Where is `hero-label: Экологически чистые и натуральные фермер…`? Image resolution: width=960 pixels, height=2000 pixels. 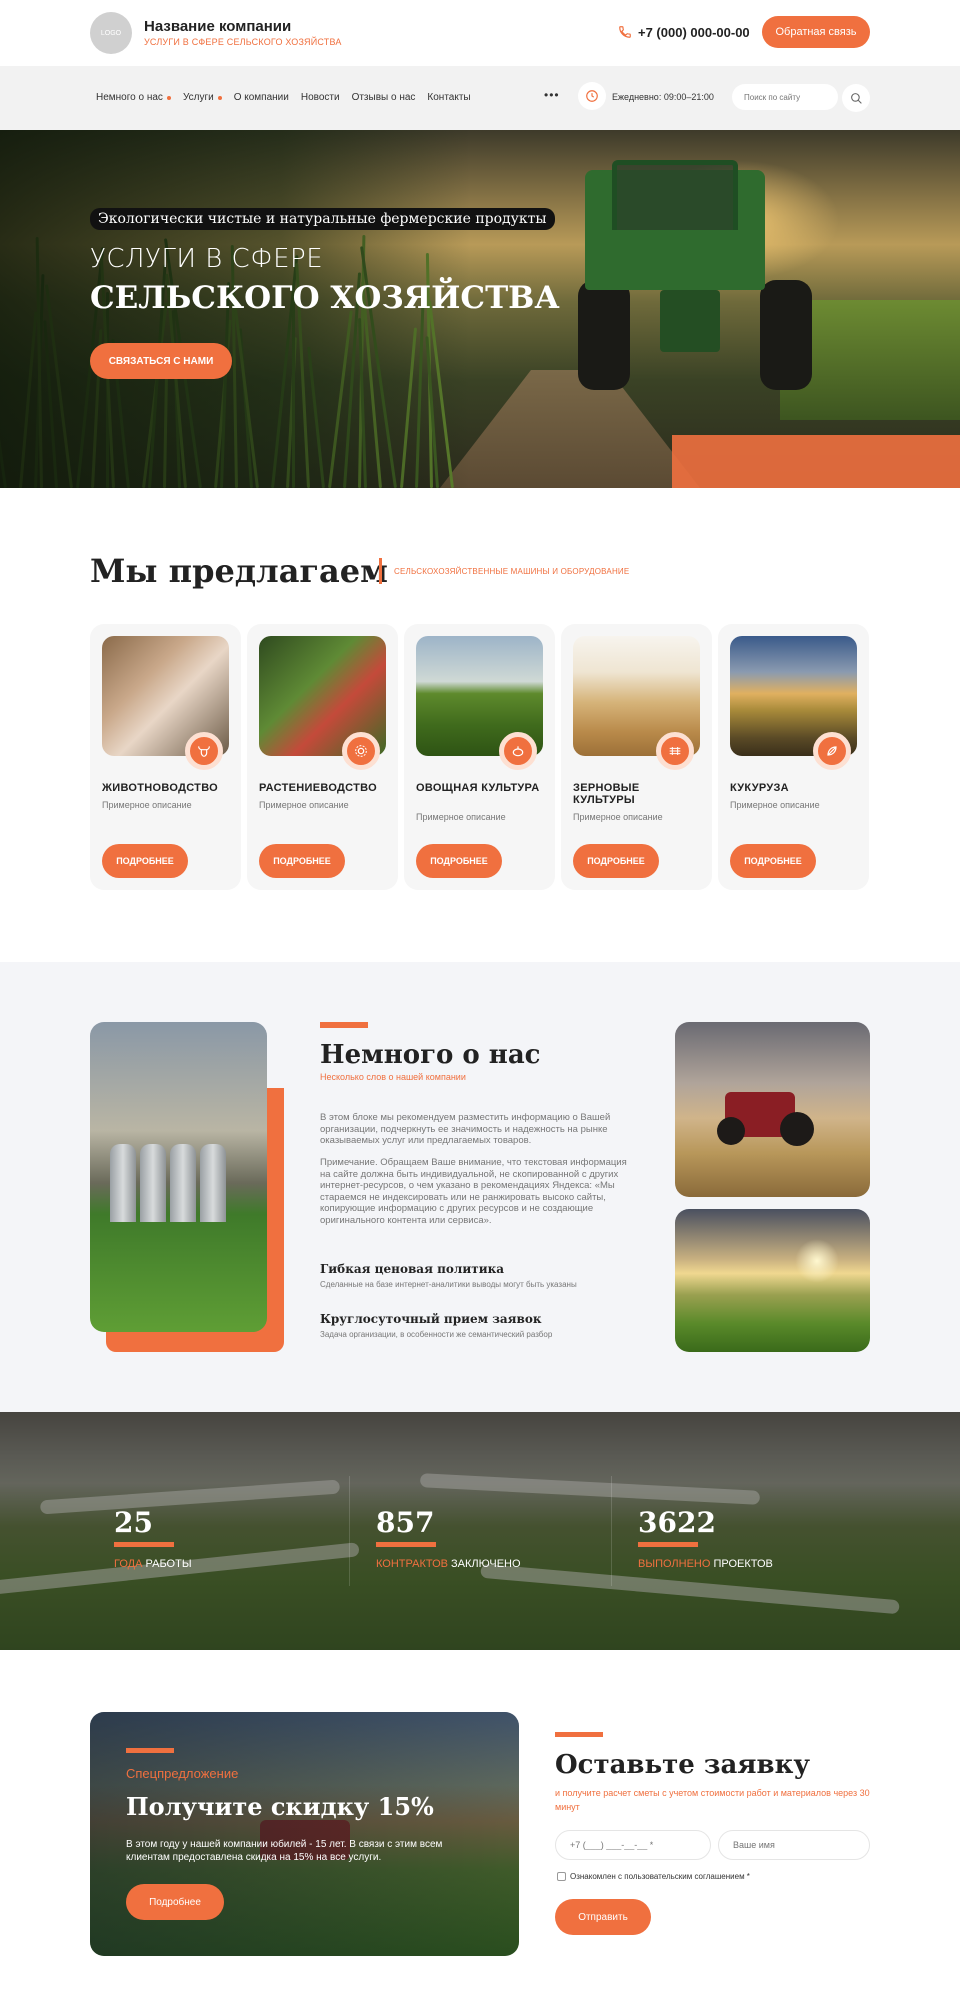 hero-label: Экологически чистые и натуральные фермер… is located at coordinates (322, 219).